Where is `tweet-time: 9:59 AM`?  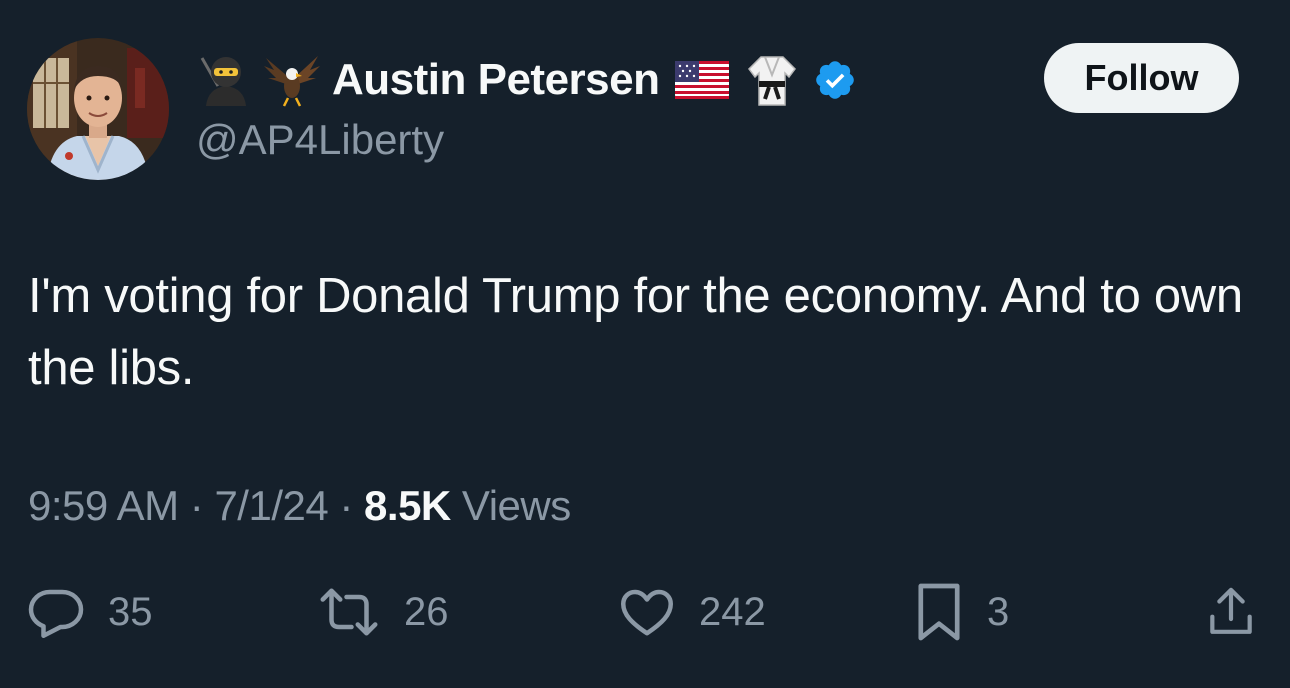 tweet-time: 9:59 AM is located at coordinates (103, 505).